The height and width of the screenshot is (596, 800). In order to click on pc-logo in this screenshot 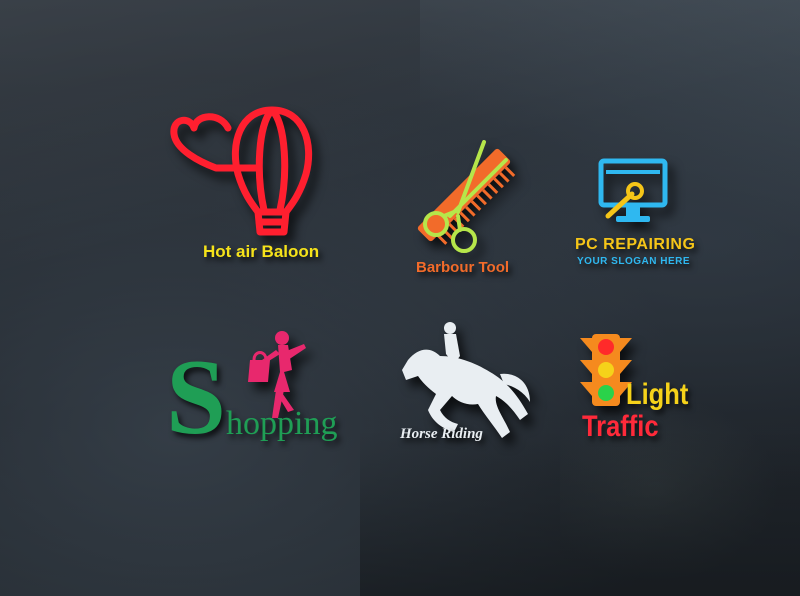, I will do `click(633, 193)`.